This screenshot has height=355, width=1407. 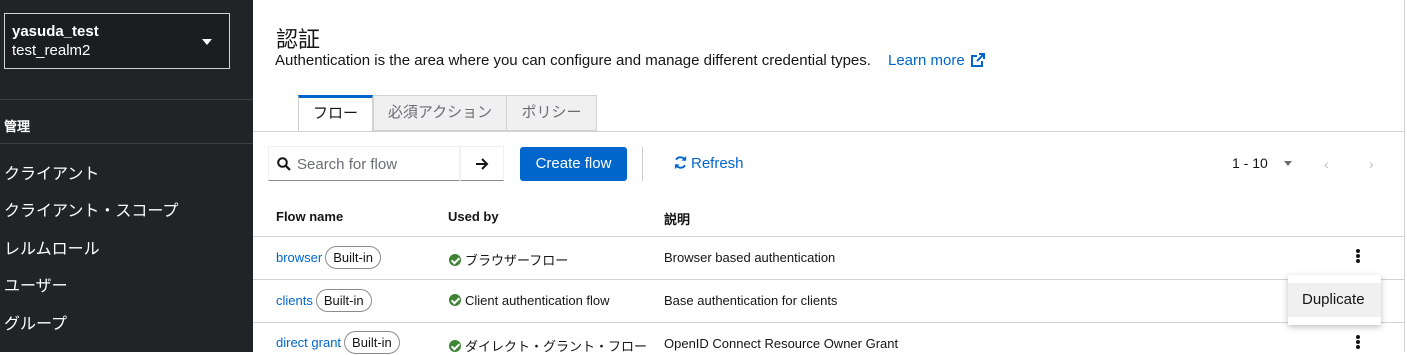 I want to click on pagination-toggle: 1 - 10, so click(x=1262, y=163).